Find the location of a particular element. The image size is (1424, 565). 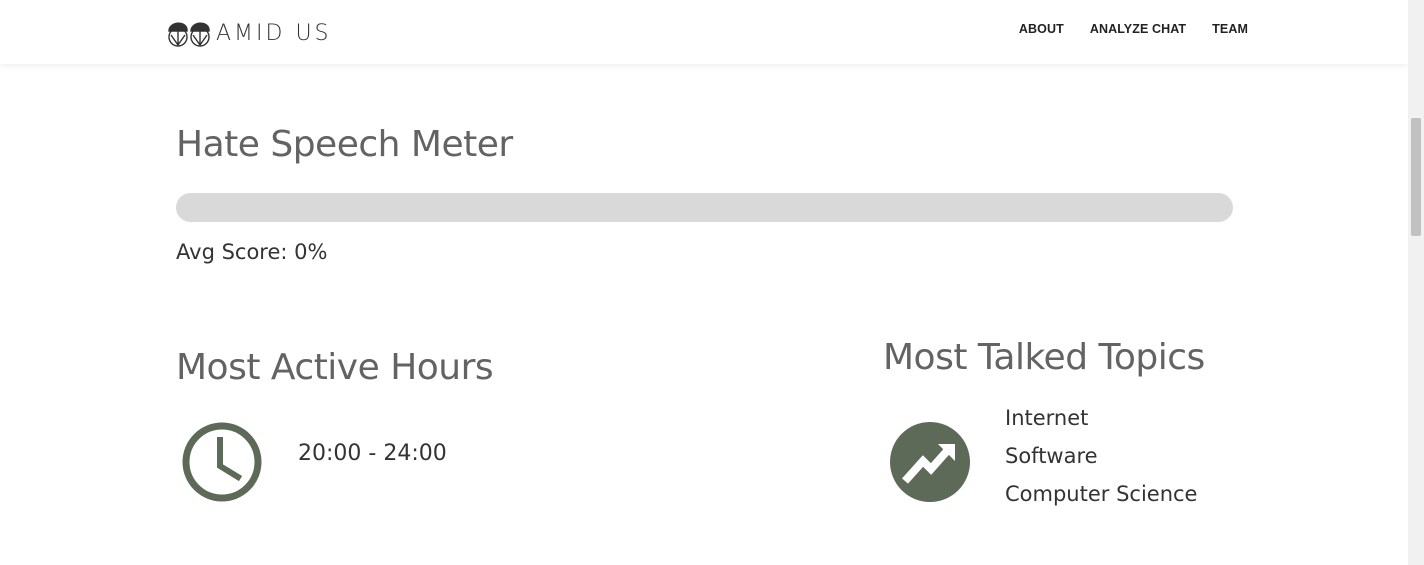

topics-list: Internet Software Computer Science is located at coordinates (1101, 459).